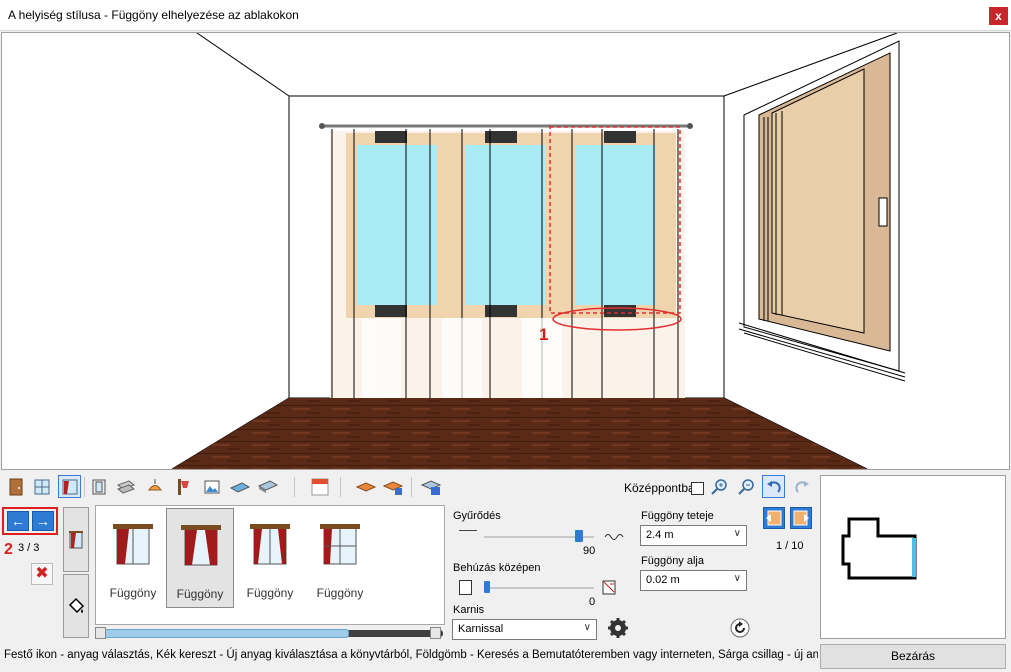 The width and height of the screenshot is (1011, 672). What do you see at coordinates (319, 486) in the screenshot?
I see `awning-icon` at bounding box center [319, 486].